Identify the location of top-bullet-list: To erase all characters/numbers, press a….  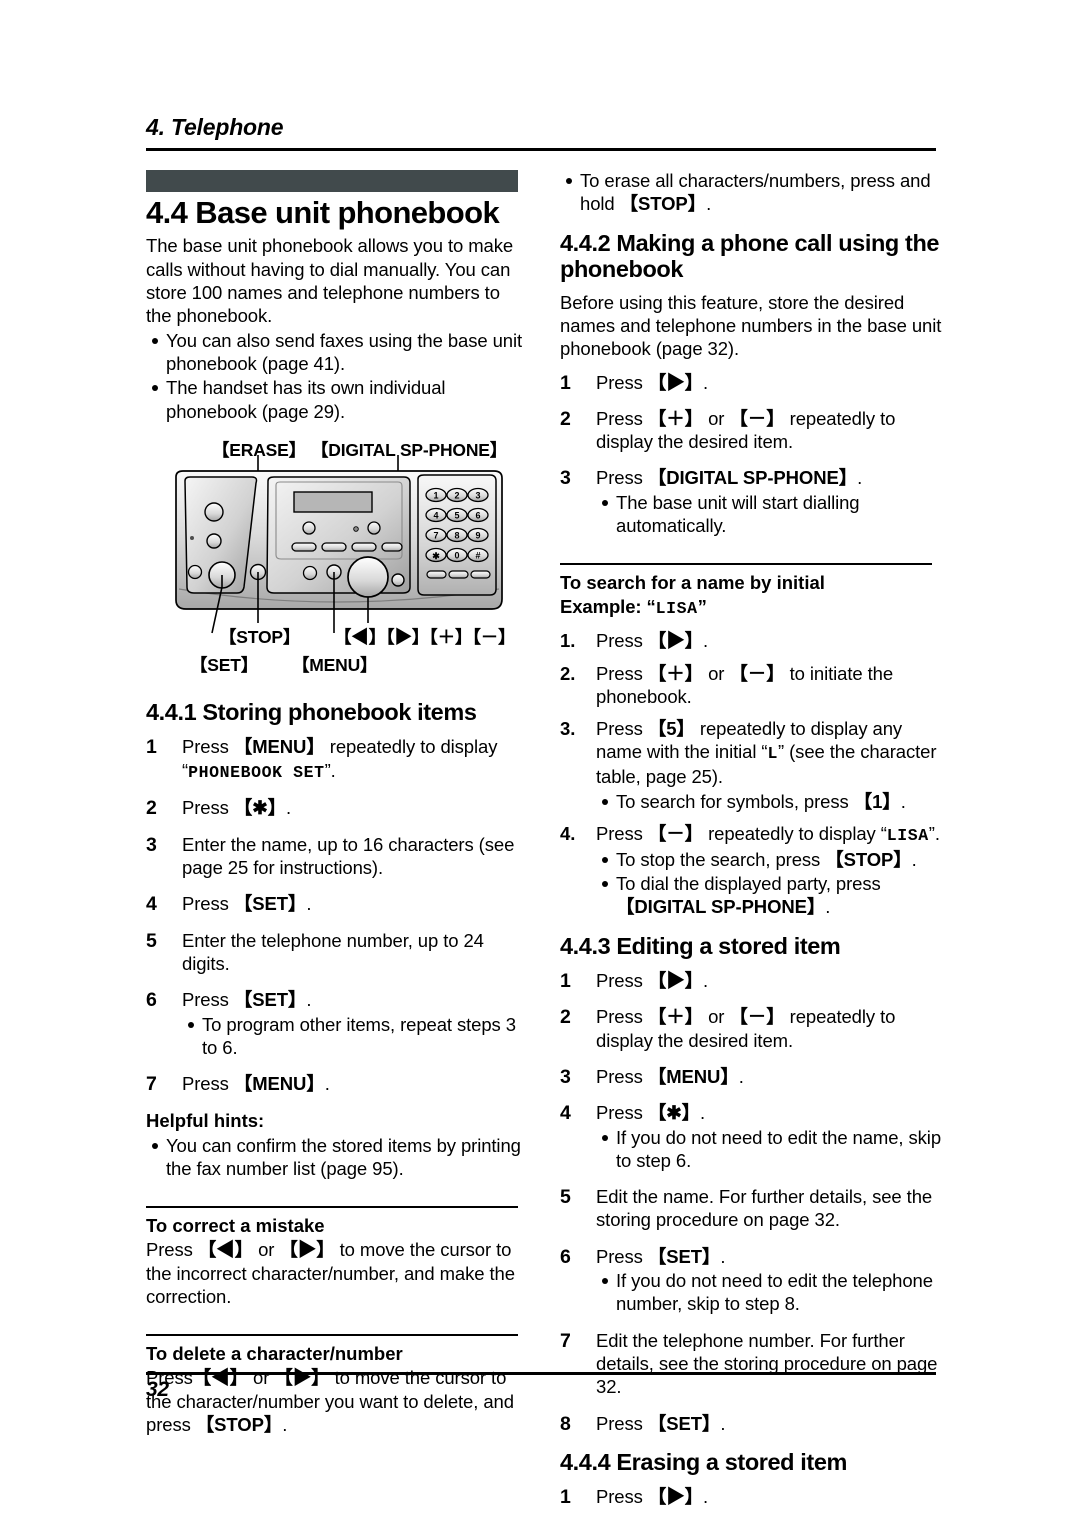
(751, 192).